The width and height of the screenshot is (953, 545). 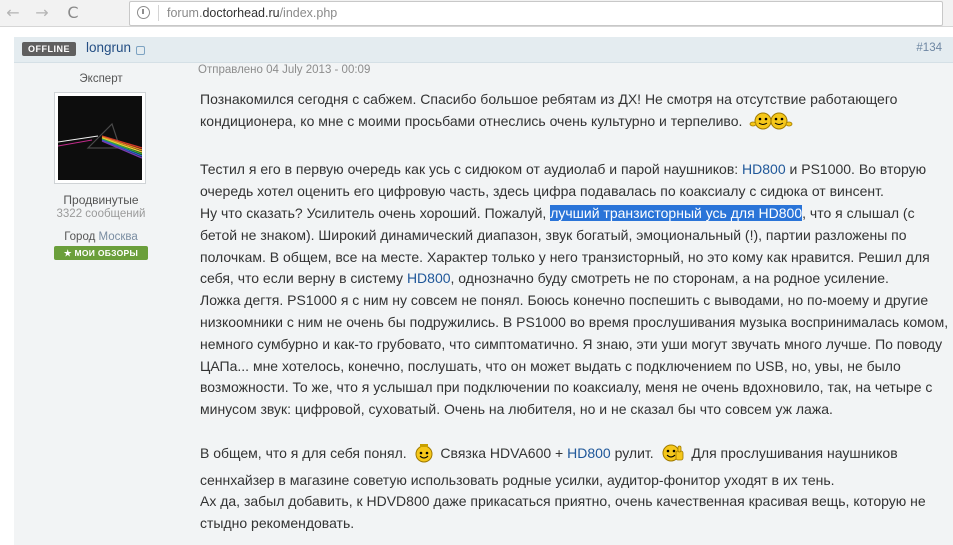 What do you see at coordinates (73, 13) in the screenshot?
I see `reload-icon: C` at bounding box center [73, 13].